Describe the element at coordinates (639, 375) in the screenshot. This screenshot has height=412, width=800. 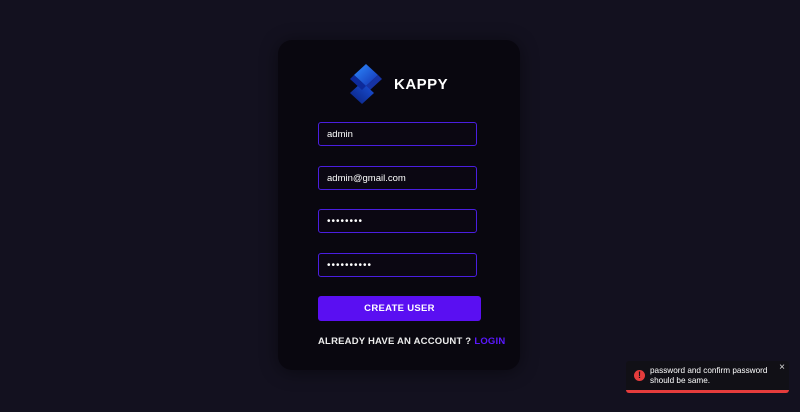
I see `error-icon: !` at that location.